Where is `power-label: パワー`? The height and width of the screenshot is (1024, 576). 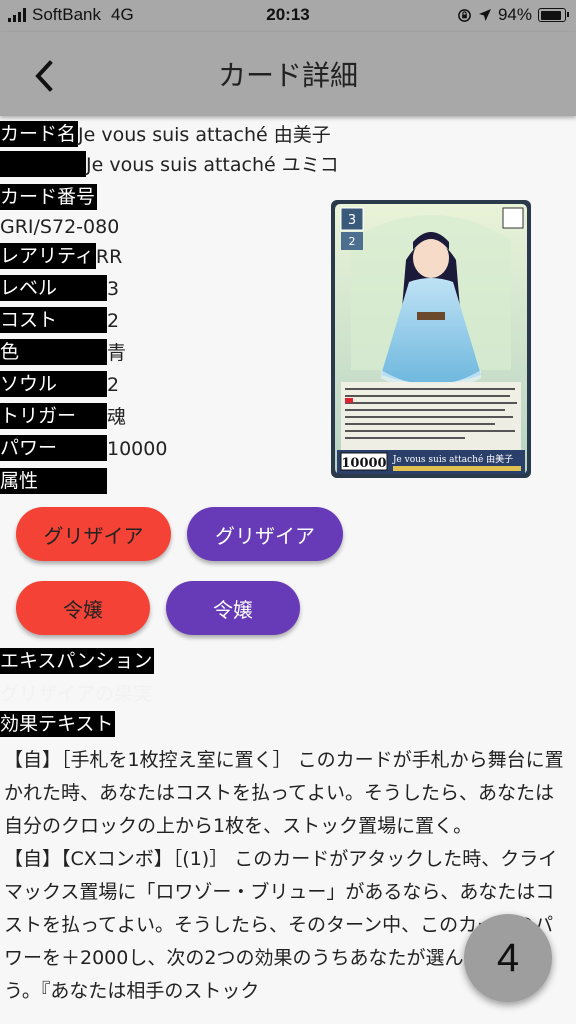
power-label: パワー is located at coordinates (53, 448).